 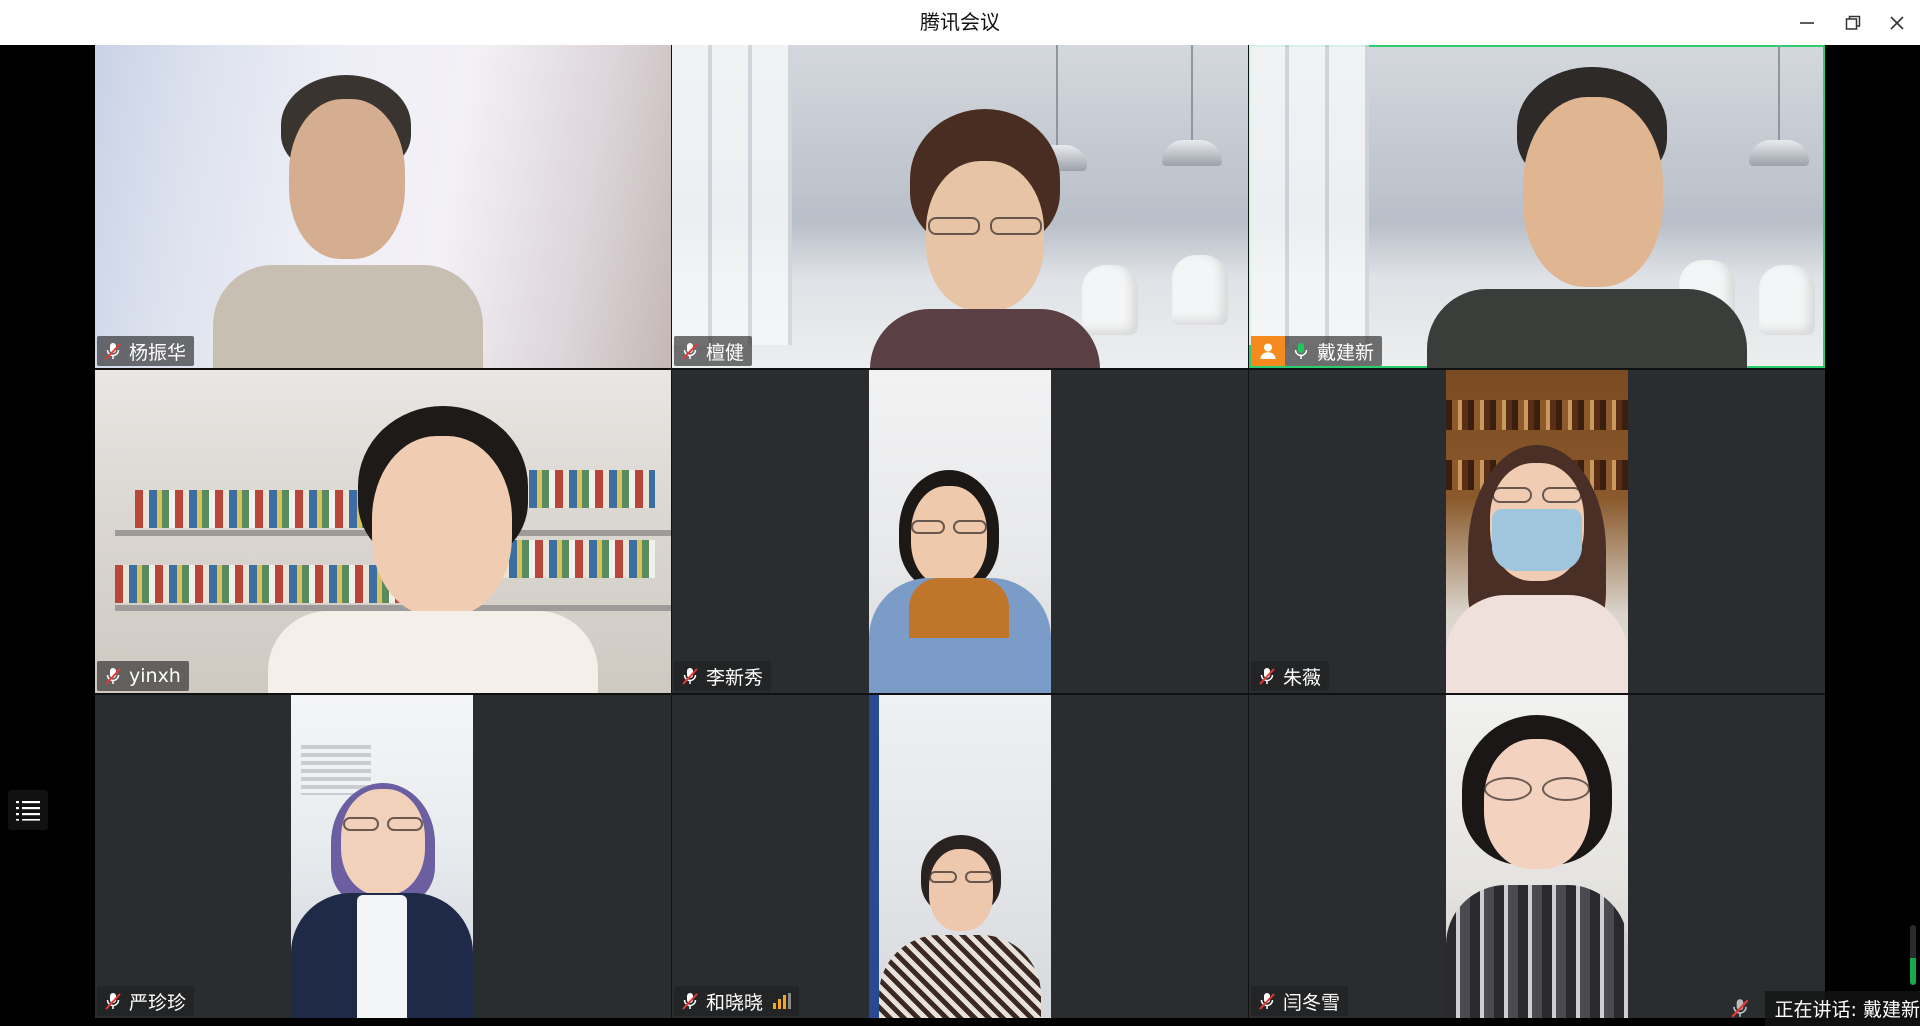 I want to click on participant-namebar: 严珍珍, so click(x=146, y=1001).